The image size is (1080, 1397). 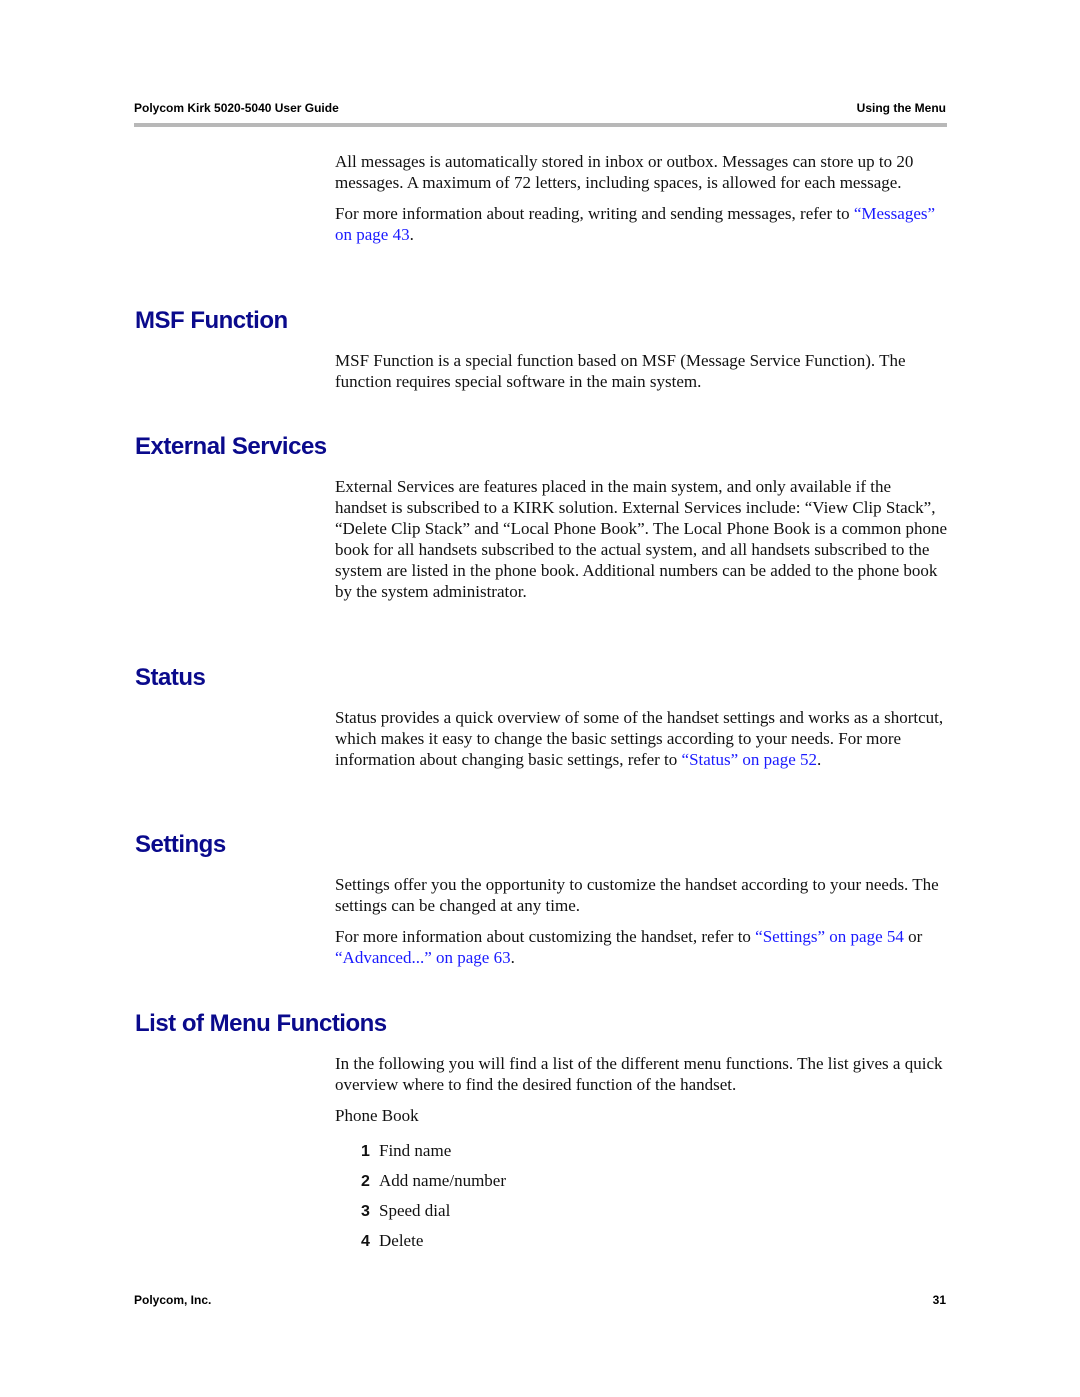 What do you see at coordinates (540, 1301) in the screenshot?
I see `page-footer: Polycom, Inc. 31` at bounding box center [540, 1301].